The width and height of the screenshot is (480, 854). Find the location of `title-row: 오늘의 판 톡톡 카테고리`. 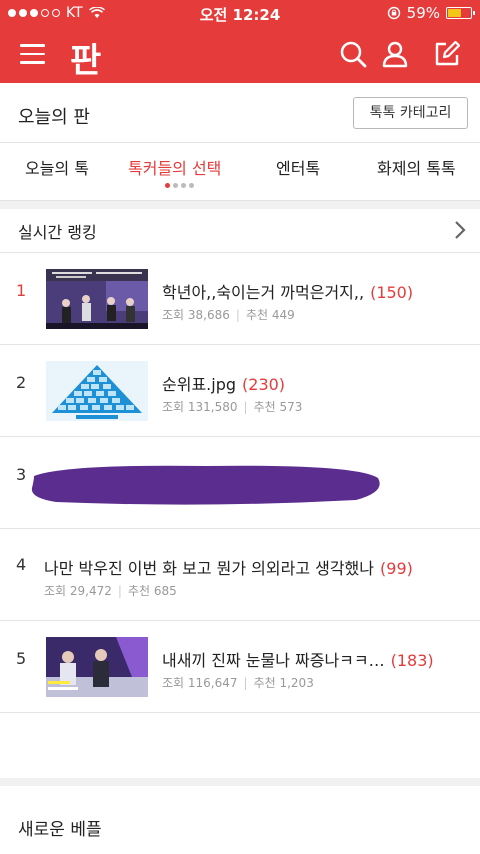

title-row: 오늘의 판 톡톡 카테고리 is located at coordinates (240, 113).